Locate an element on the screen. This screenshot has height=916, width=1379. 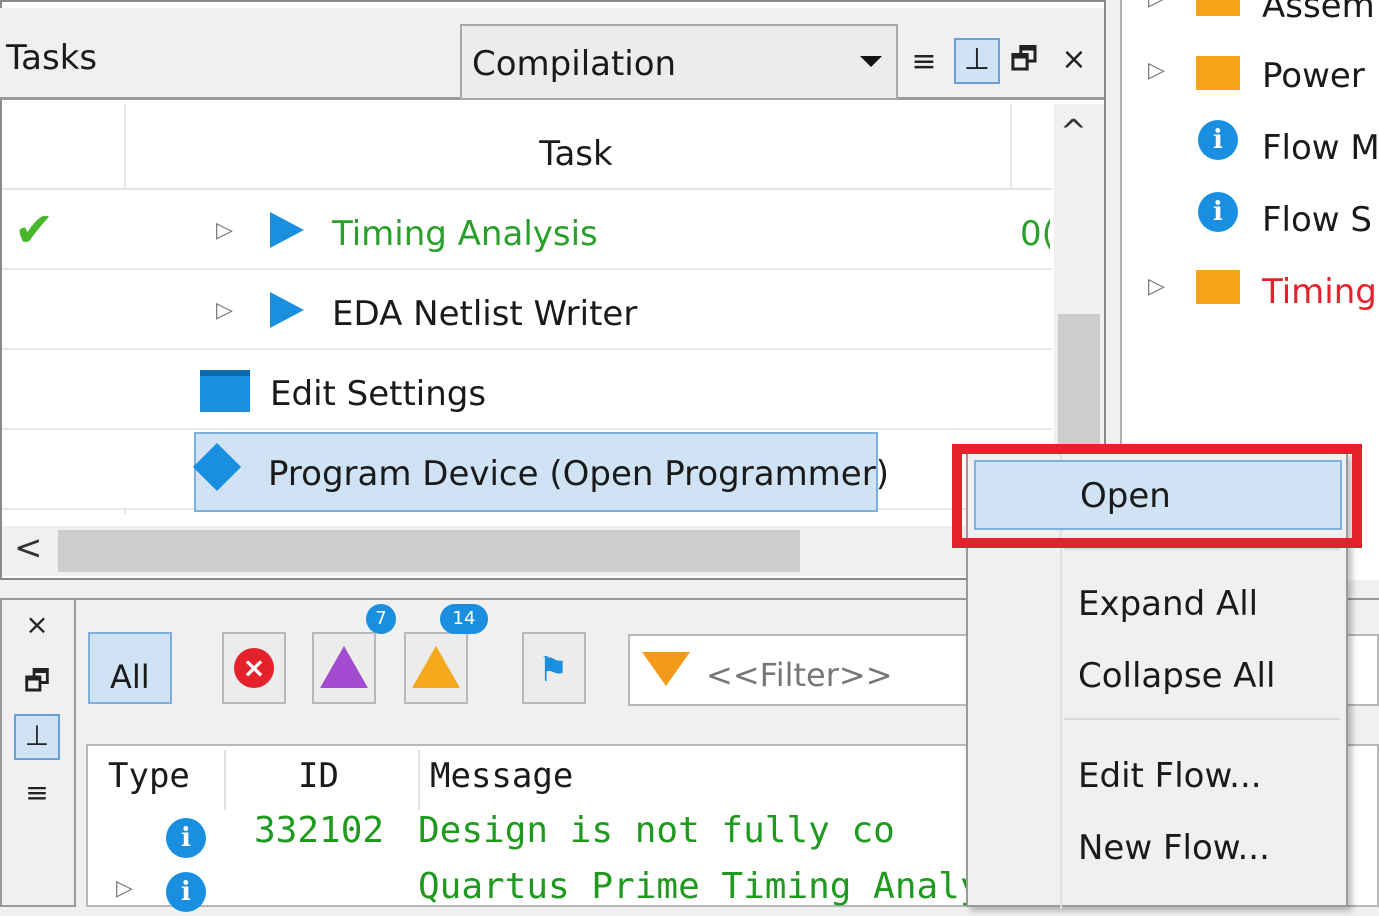
column-header-type: Type is located at coordinates (149, 776).